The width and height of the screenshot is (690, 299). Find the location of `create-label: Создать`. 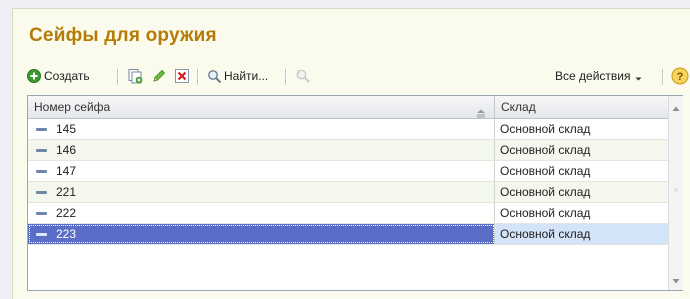

create-label: Создать is located at coordinates (67, 76).